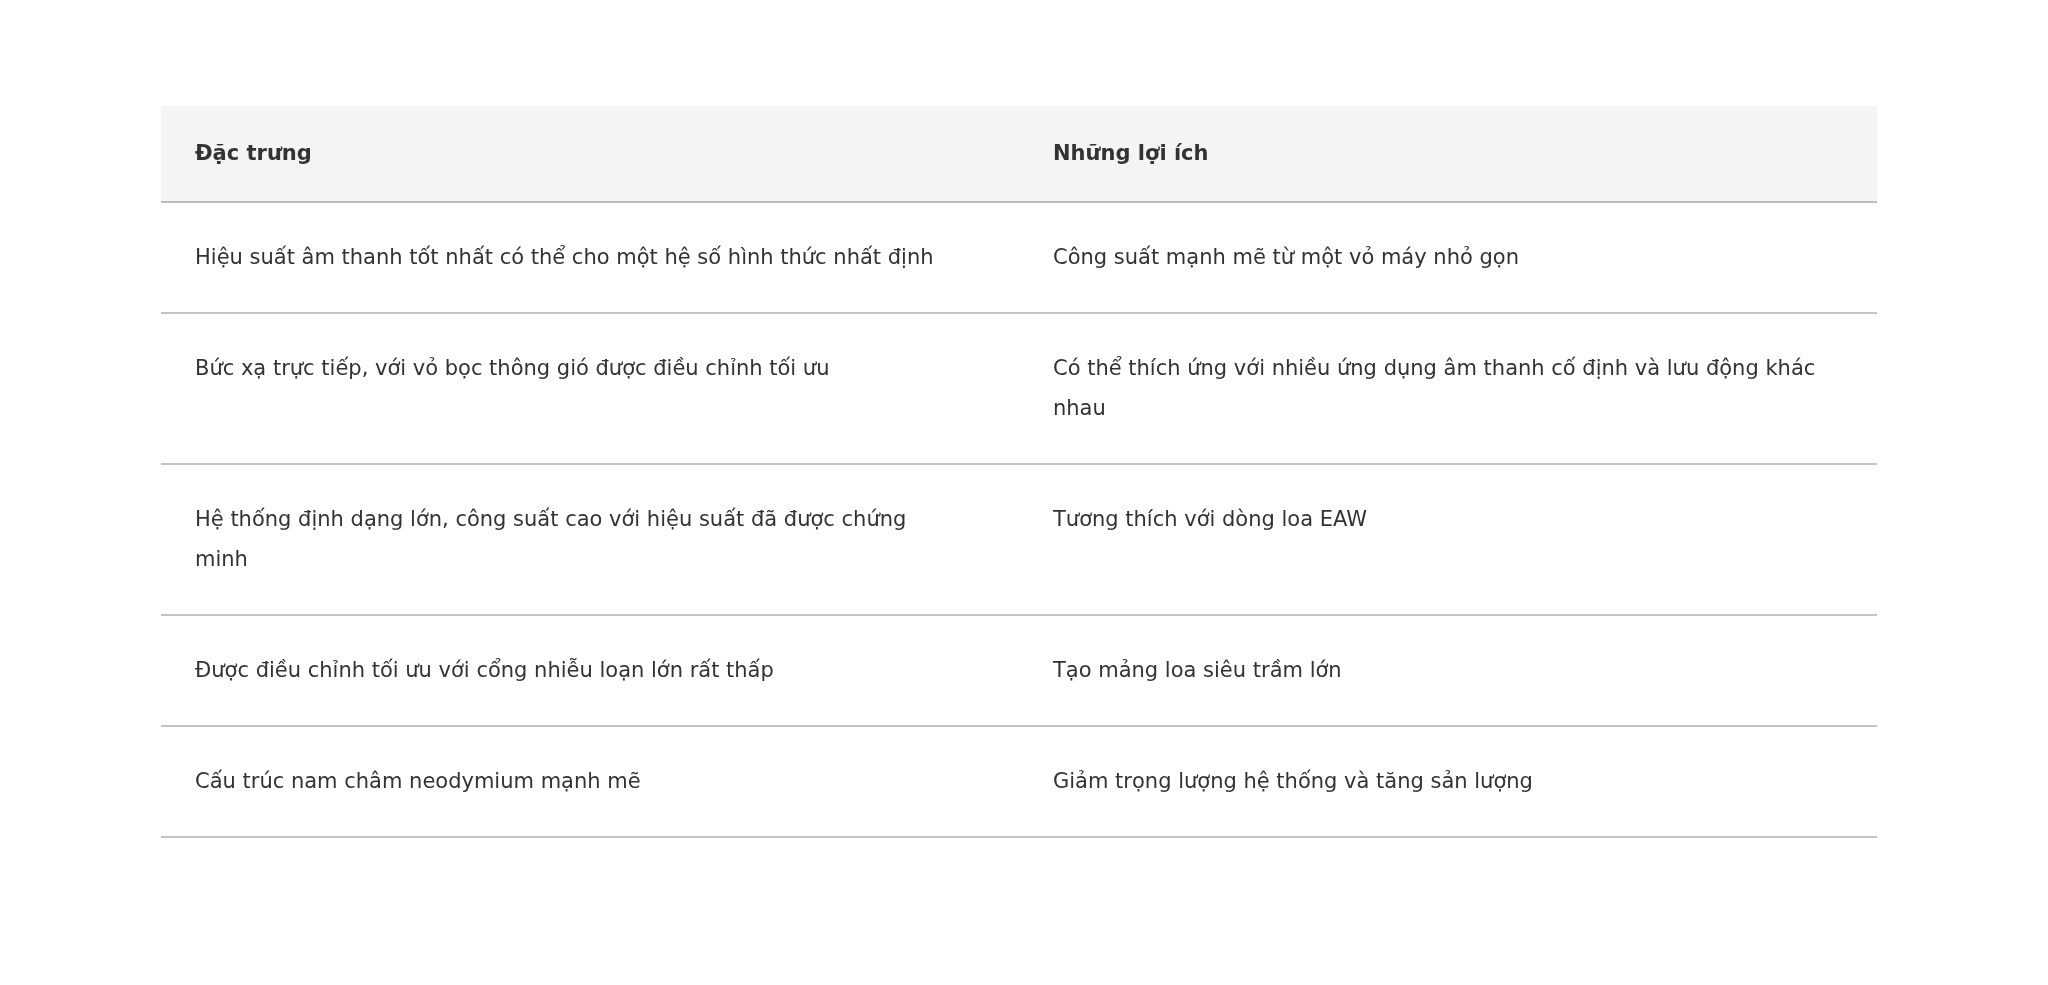  Describe the element at coordinates (1465, 539) in the screenshot. I see `table-cell: Tương thích với dòng loa EAW` at that location.